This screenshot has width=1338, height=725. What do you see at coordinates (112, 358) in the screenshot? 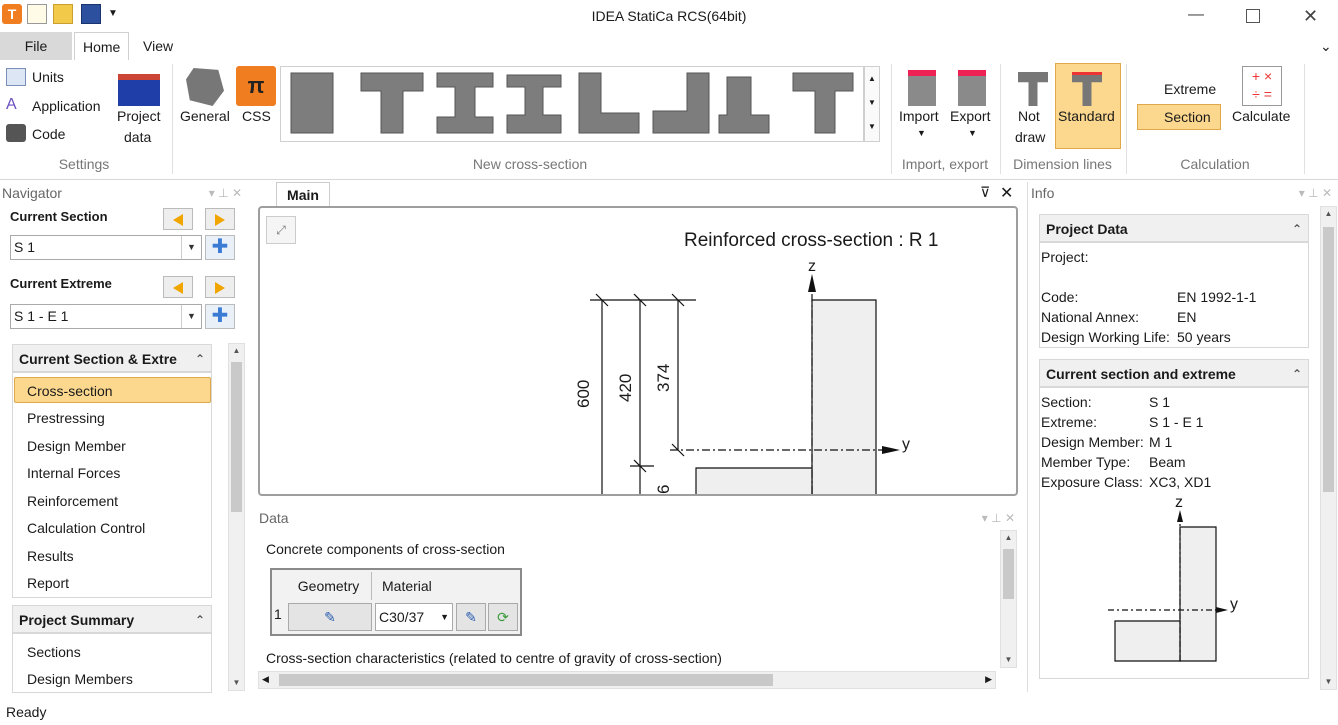
I see `current-section-group-header: Current Section & Extre ⌃` at bounding box center [112, 358].